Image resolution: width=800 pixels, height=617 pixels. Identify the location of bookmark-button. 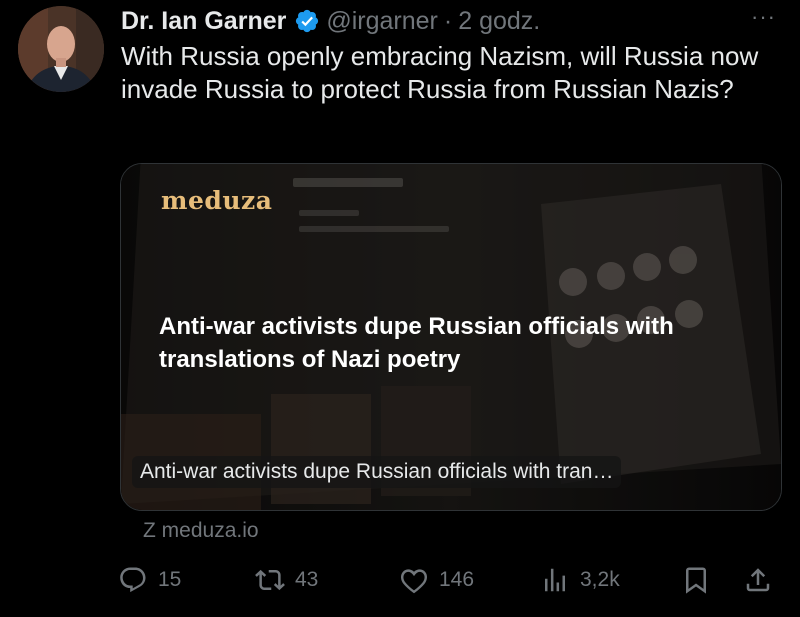
(696, 580).